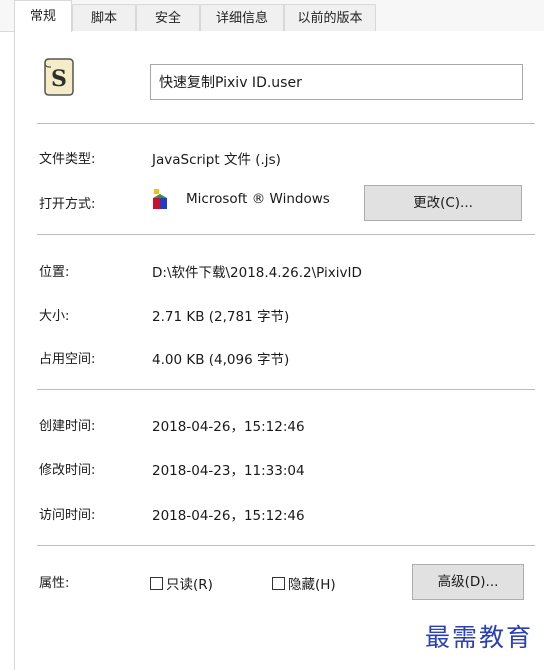 Image resolution: width=544 pixels, height=670 pixels. What do you see at coordinates (54, 316) in the screenshot?
I see `size-label: 大小:` at bounding box center [54, 316].